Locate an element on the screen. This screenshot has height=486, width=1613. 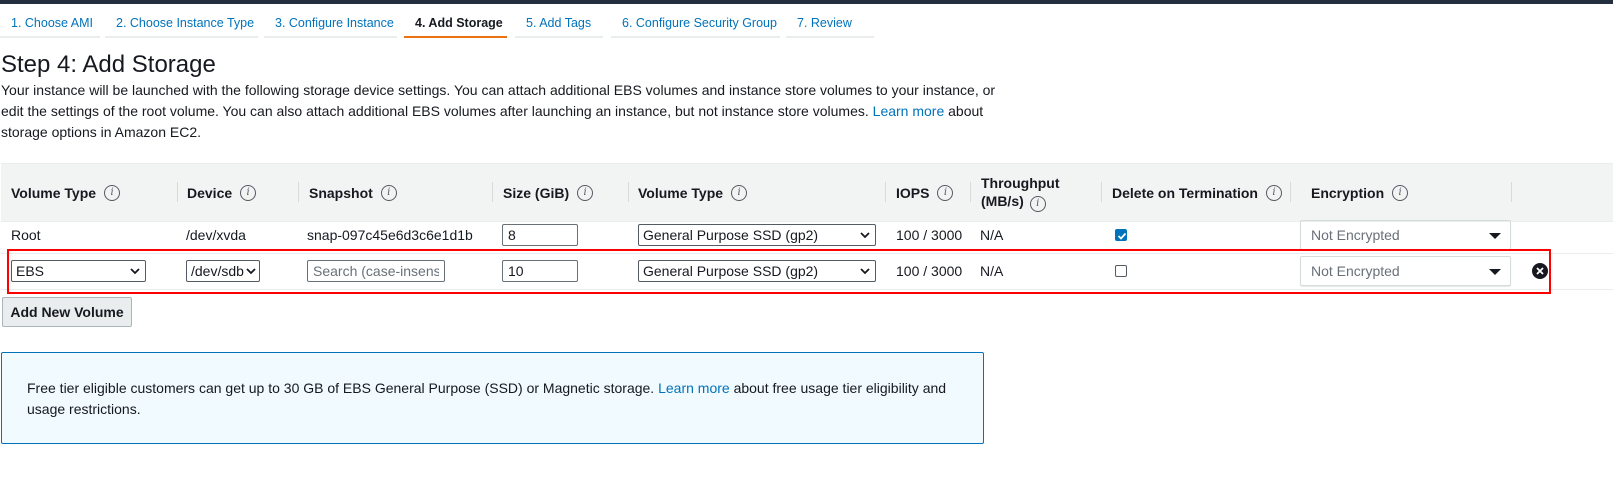
header-snapshot: Snapshot i is located at coordinates (347, 192).